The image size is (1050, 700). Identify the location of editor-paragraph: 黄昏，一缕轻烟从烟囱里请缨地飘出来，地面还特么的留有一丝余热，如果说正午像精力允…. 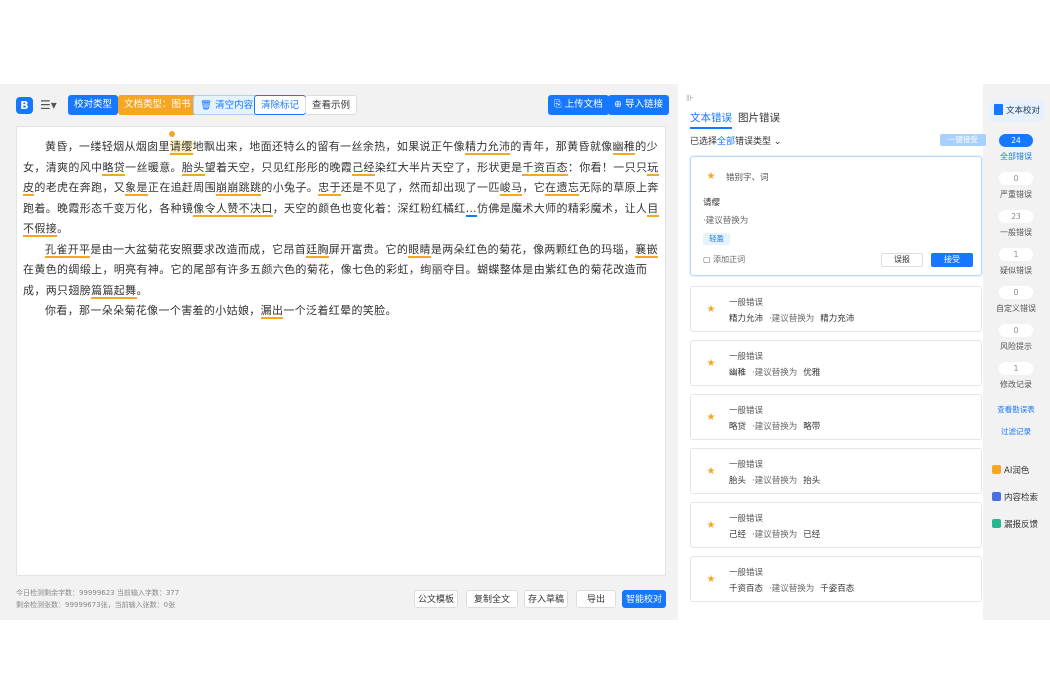
(341, 188).